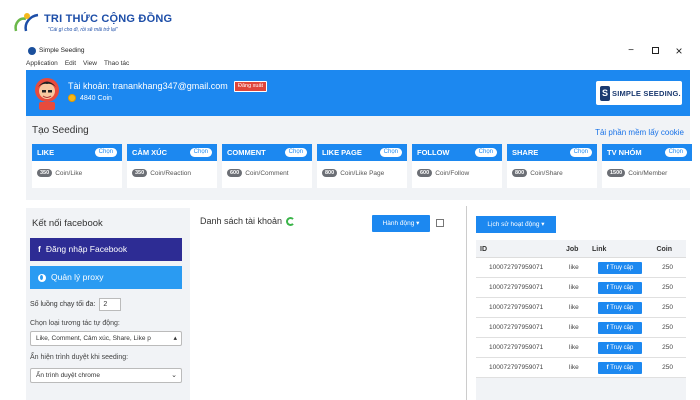  I want to click on menu-item-edit: Edit, so click(70, 65).